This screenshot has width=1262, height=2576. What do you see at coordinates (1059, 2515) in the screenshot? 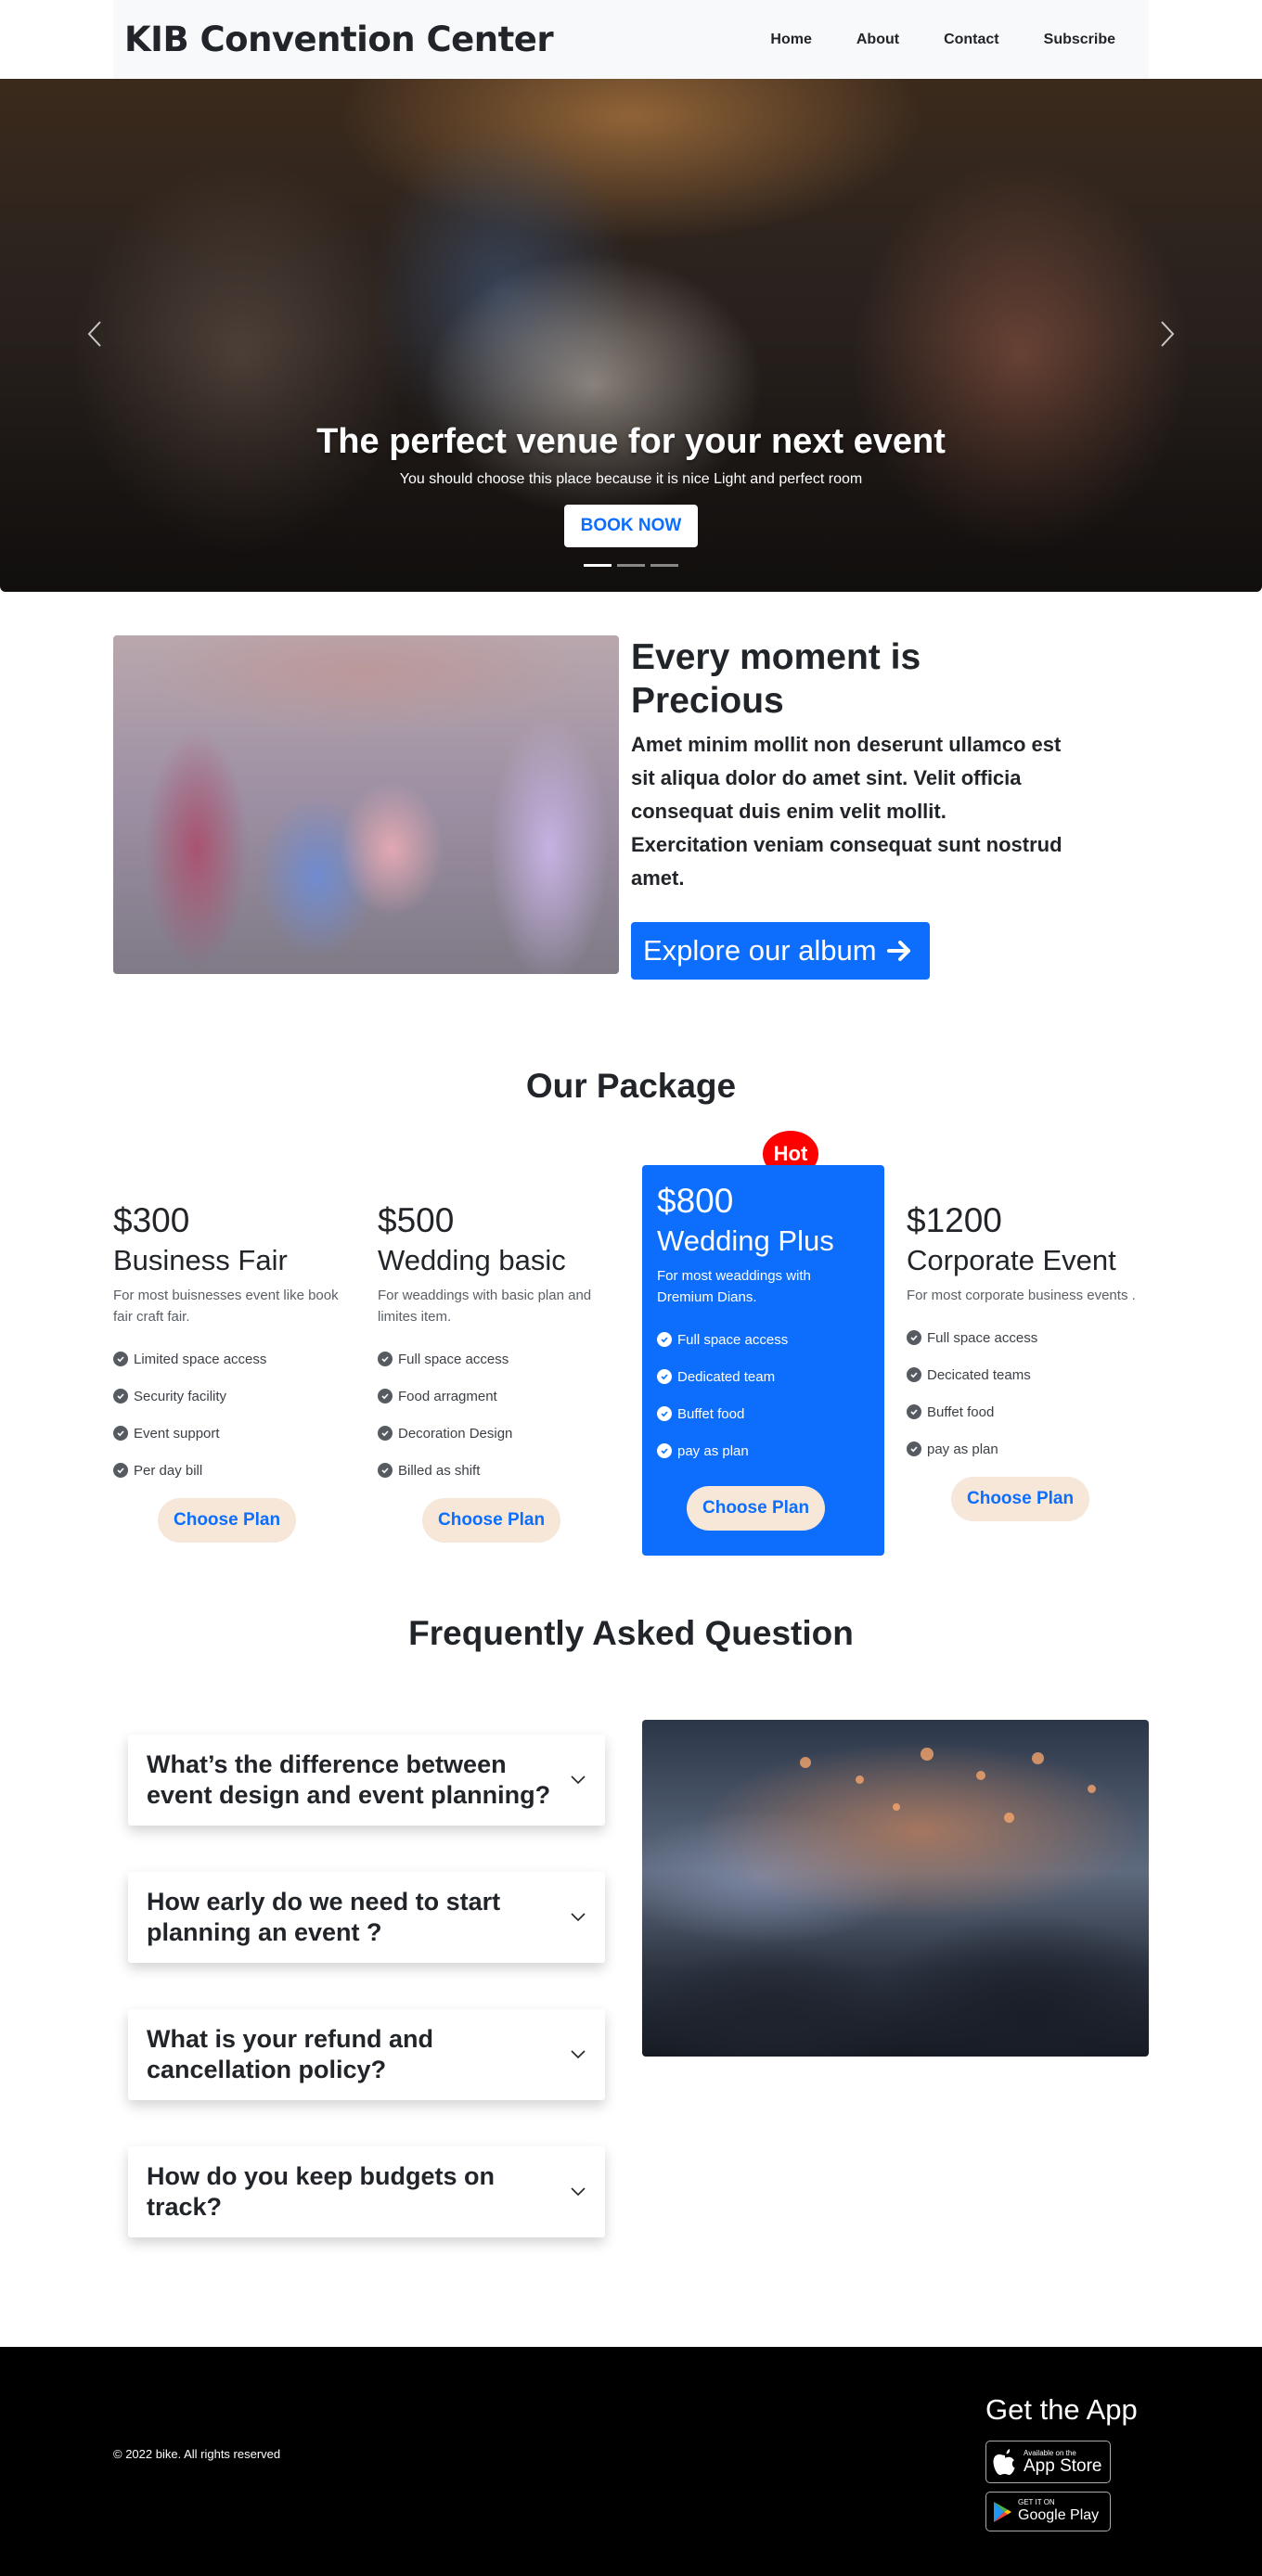
I see `google-play-big-text: Google Play` at bounding box center [1059, 2515].